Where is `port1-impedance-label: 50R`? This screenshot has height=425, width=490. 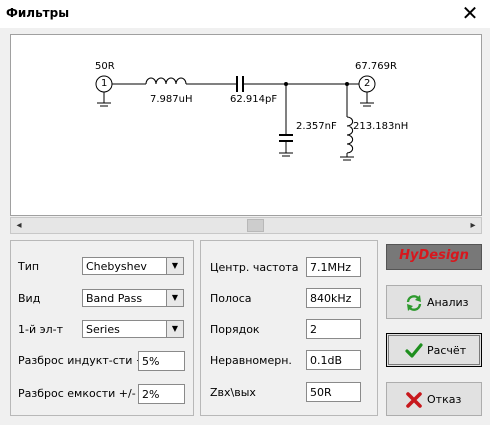
port1-impedance-label: 50R is located at coordinates (105, 66).